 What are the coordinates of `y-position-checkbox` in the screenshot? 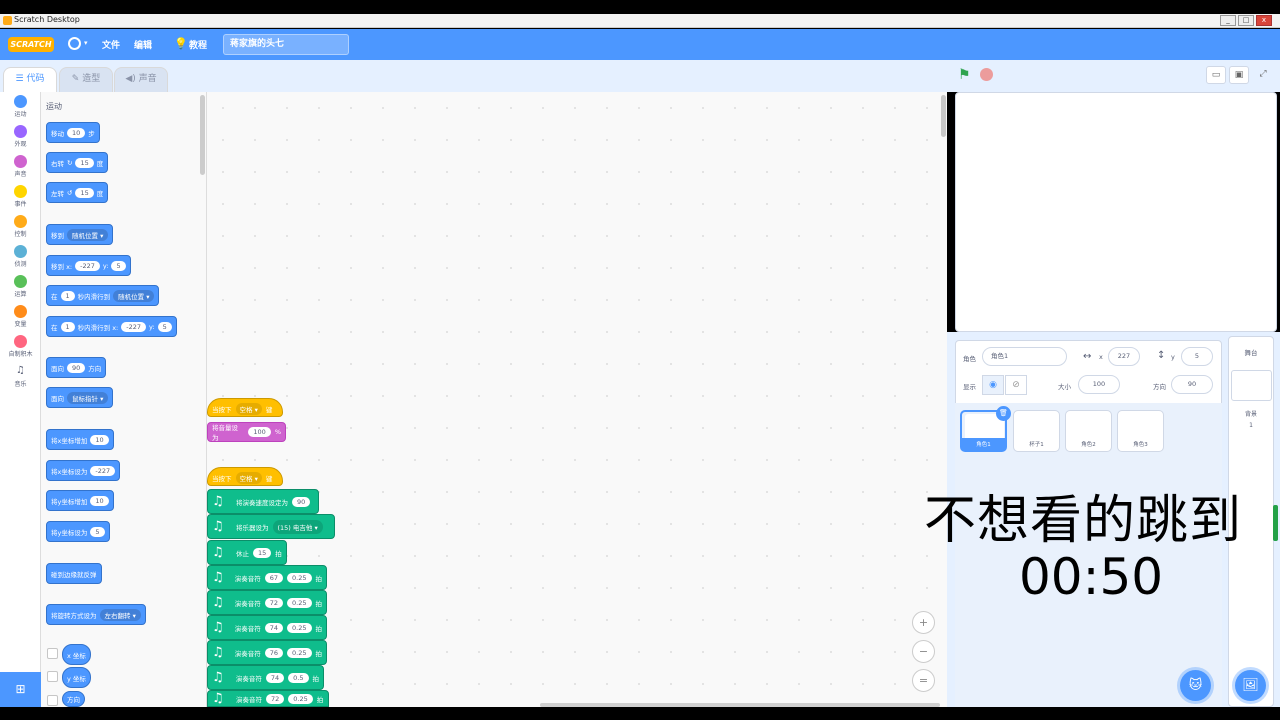 It's located at (52, 676).